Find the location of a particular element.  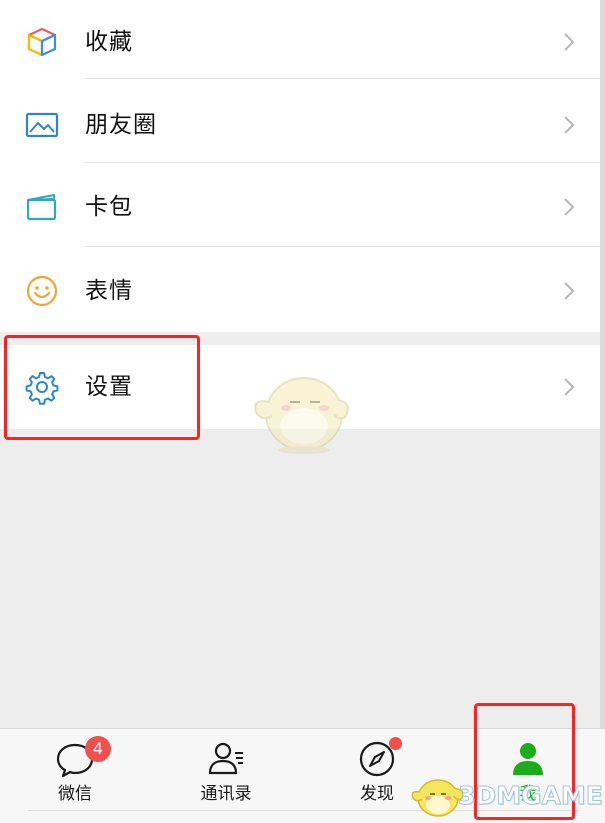

discover-new-dot is located at coordinates (395, 743).